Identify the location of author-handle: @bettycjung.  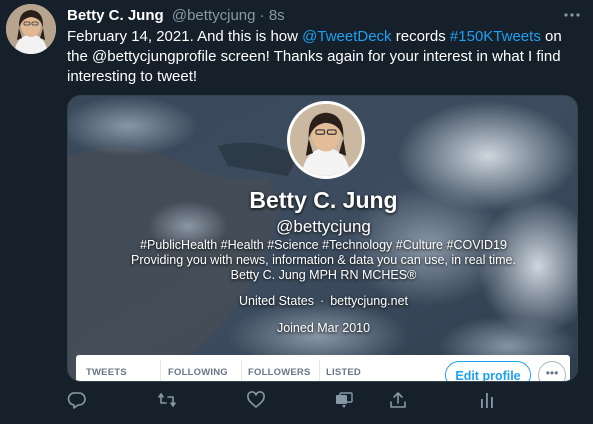
(214, 15).